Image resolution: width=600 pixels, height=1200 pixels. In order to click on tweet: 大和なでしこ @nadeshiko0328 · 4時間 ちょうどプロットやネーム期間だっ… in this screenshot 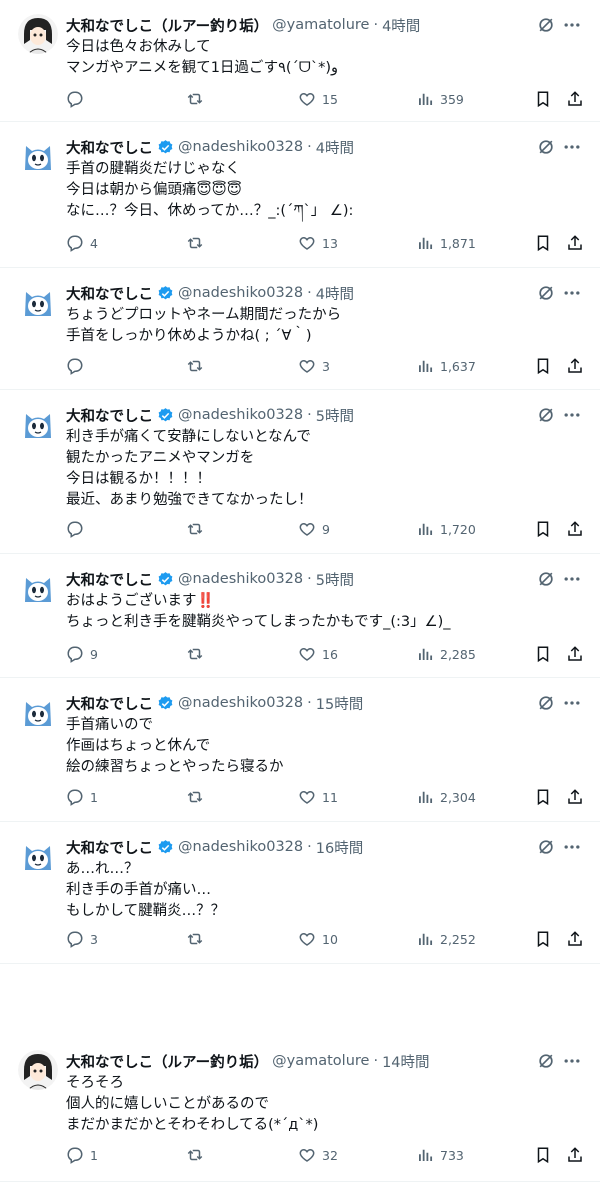, I will do `click(300, 329)`.